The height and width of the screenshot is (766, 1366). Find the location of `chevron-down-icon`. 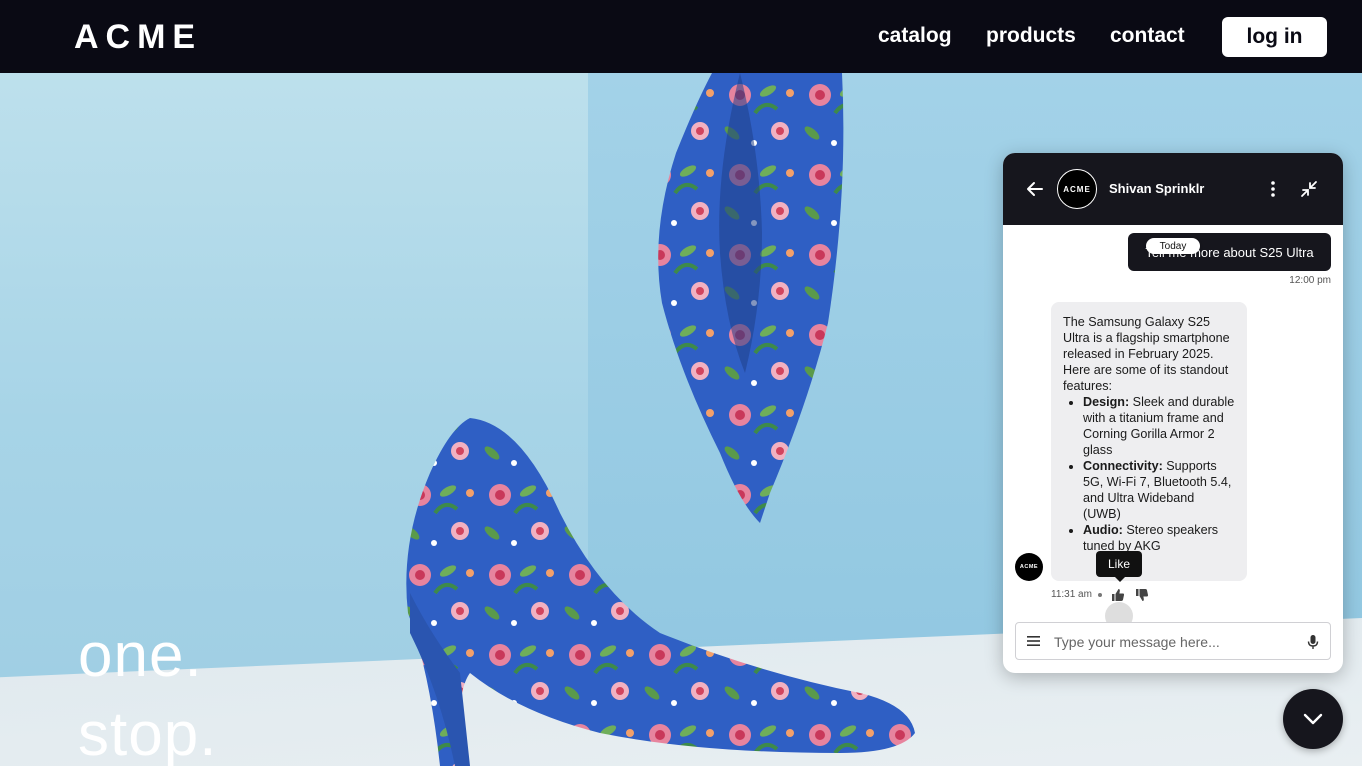

chevron-down-icon is located at coordinates (1313, 719).